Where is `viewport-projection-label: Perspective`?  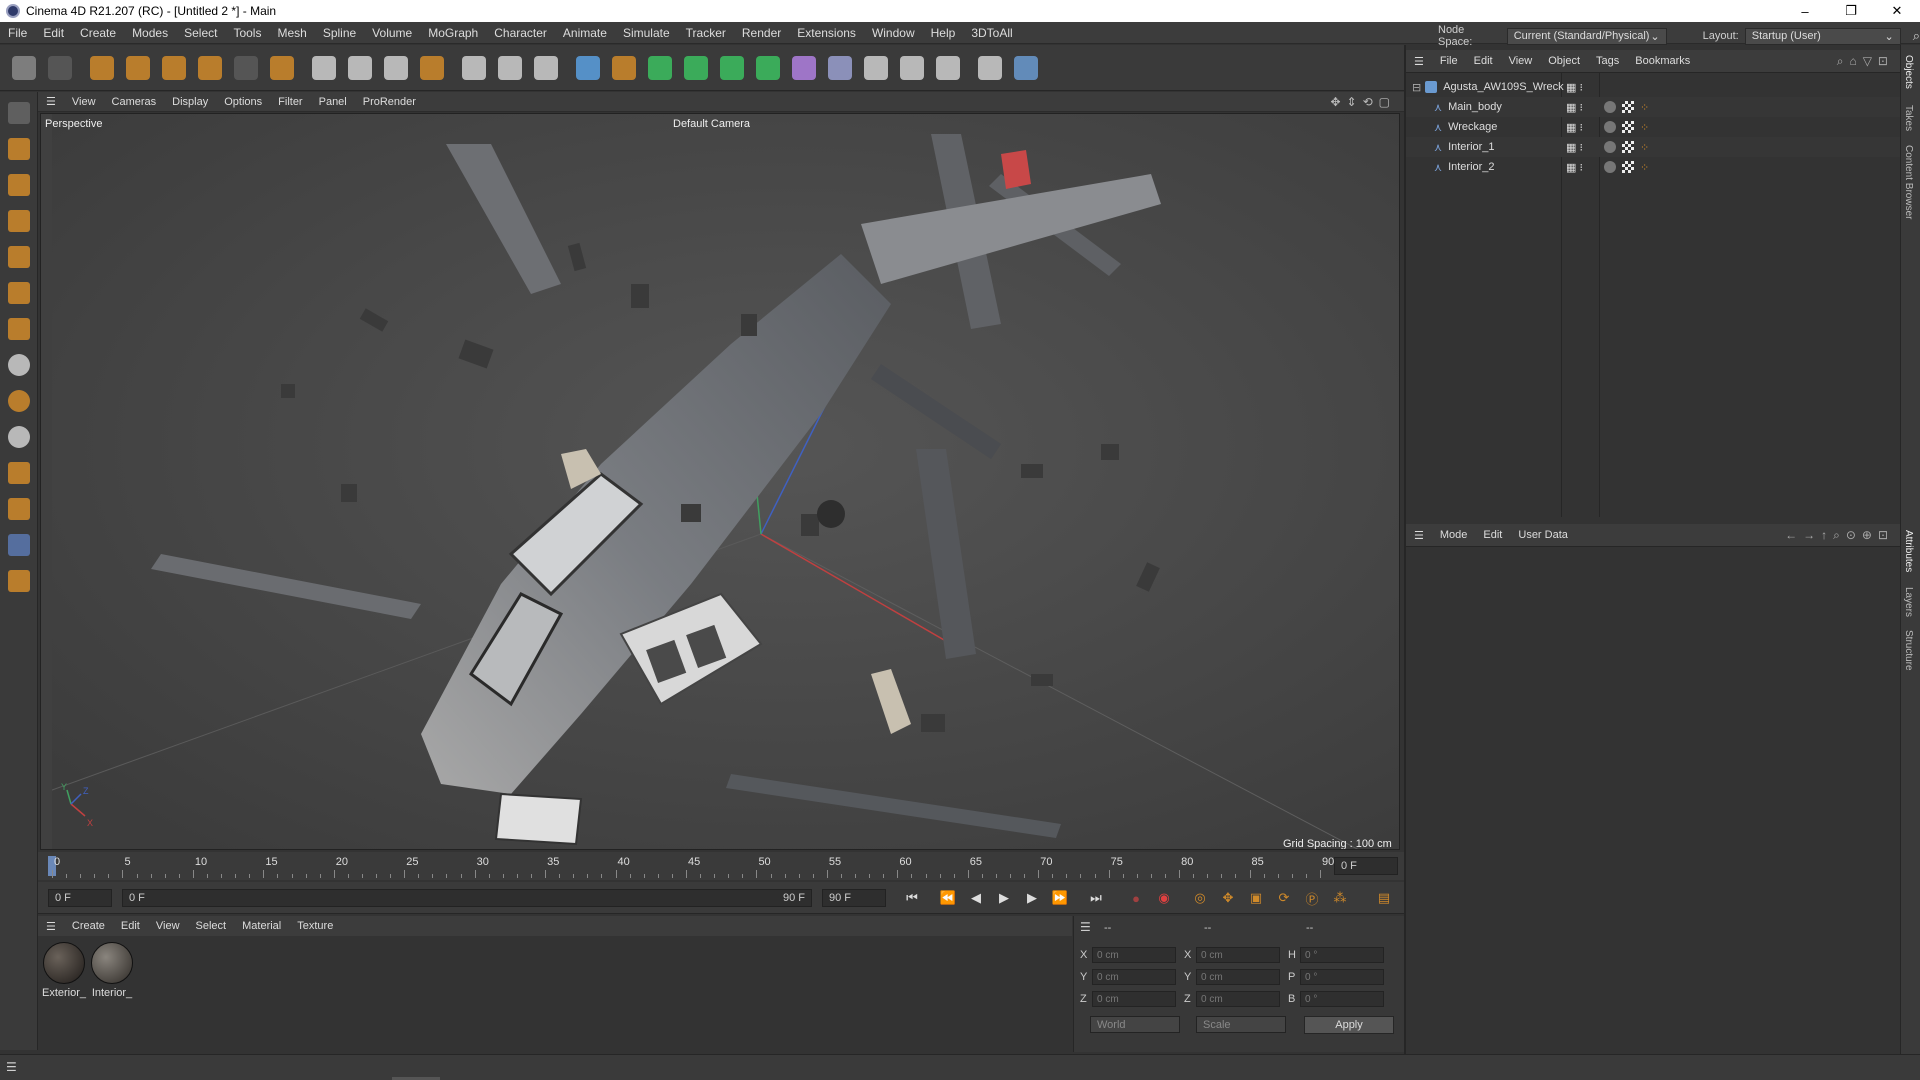
viewport-projection-label: Perspective is located at coordinates (73, 124).